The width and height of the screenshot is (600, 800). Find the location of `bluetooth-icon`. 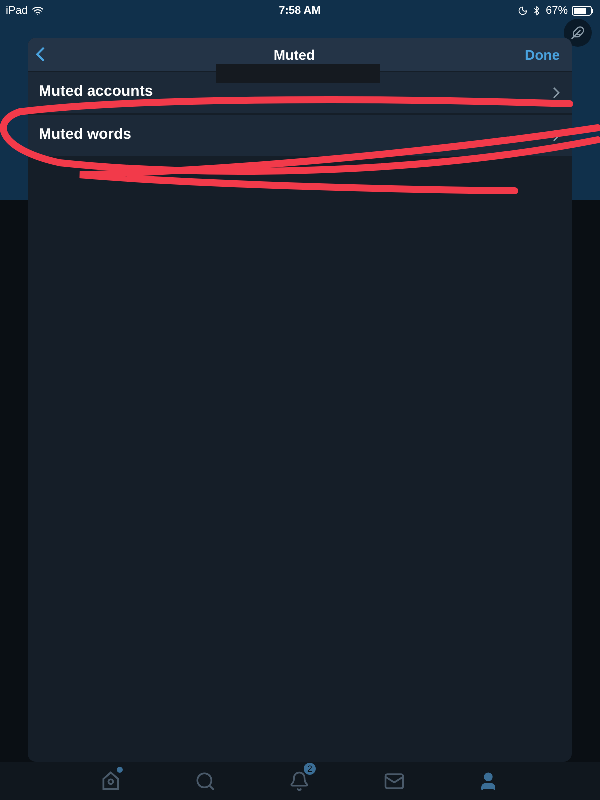

bluetooth-icon is located at coordinates (537, 11).